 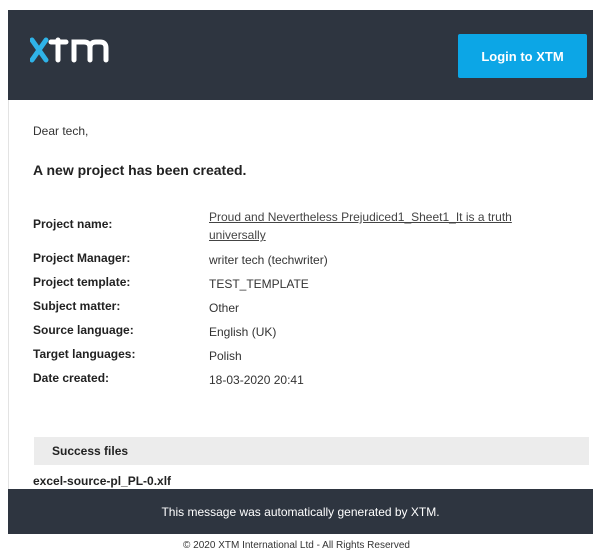 What do you see at coordinates (77, 306) in the screenshot?
I see `detail-label: Subject matter:` at bounding box center [77, 306].